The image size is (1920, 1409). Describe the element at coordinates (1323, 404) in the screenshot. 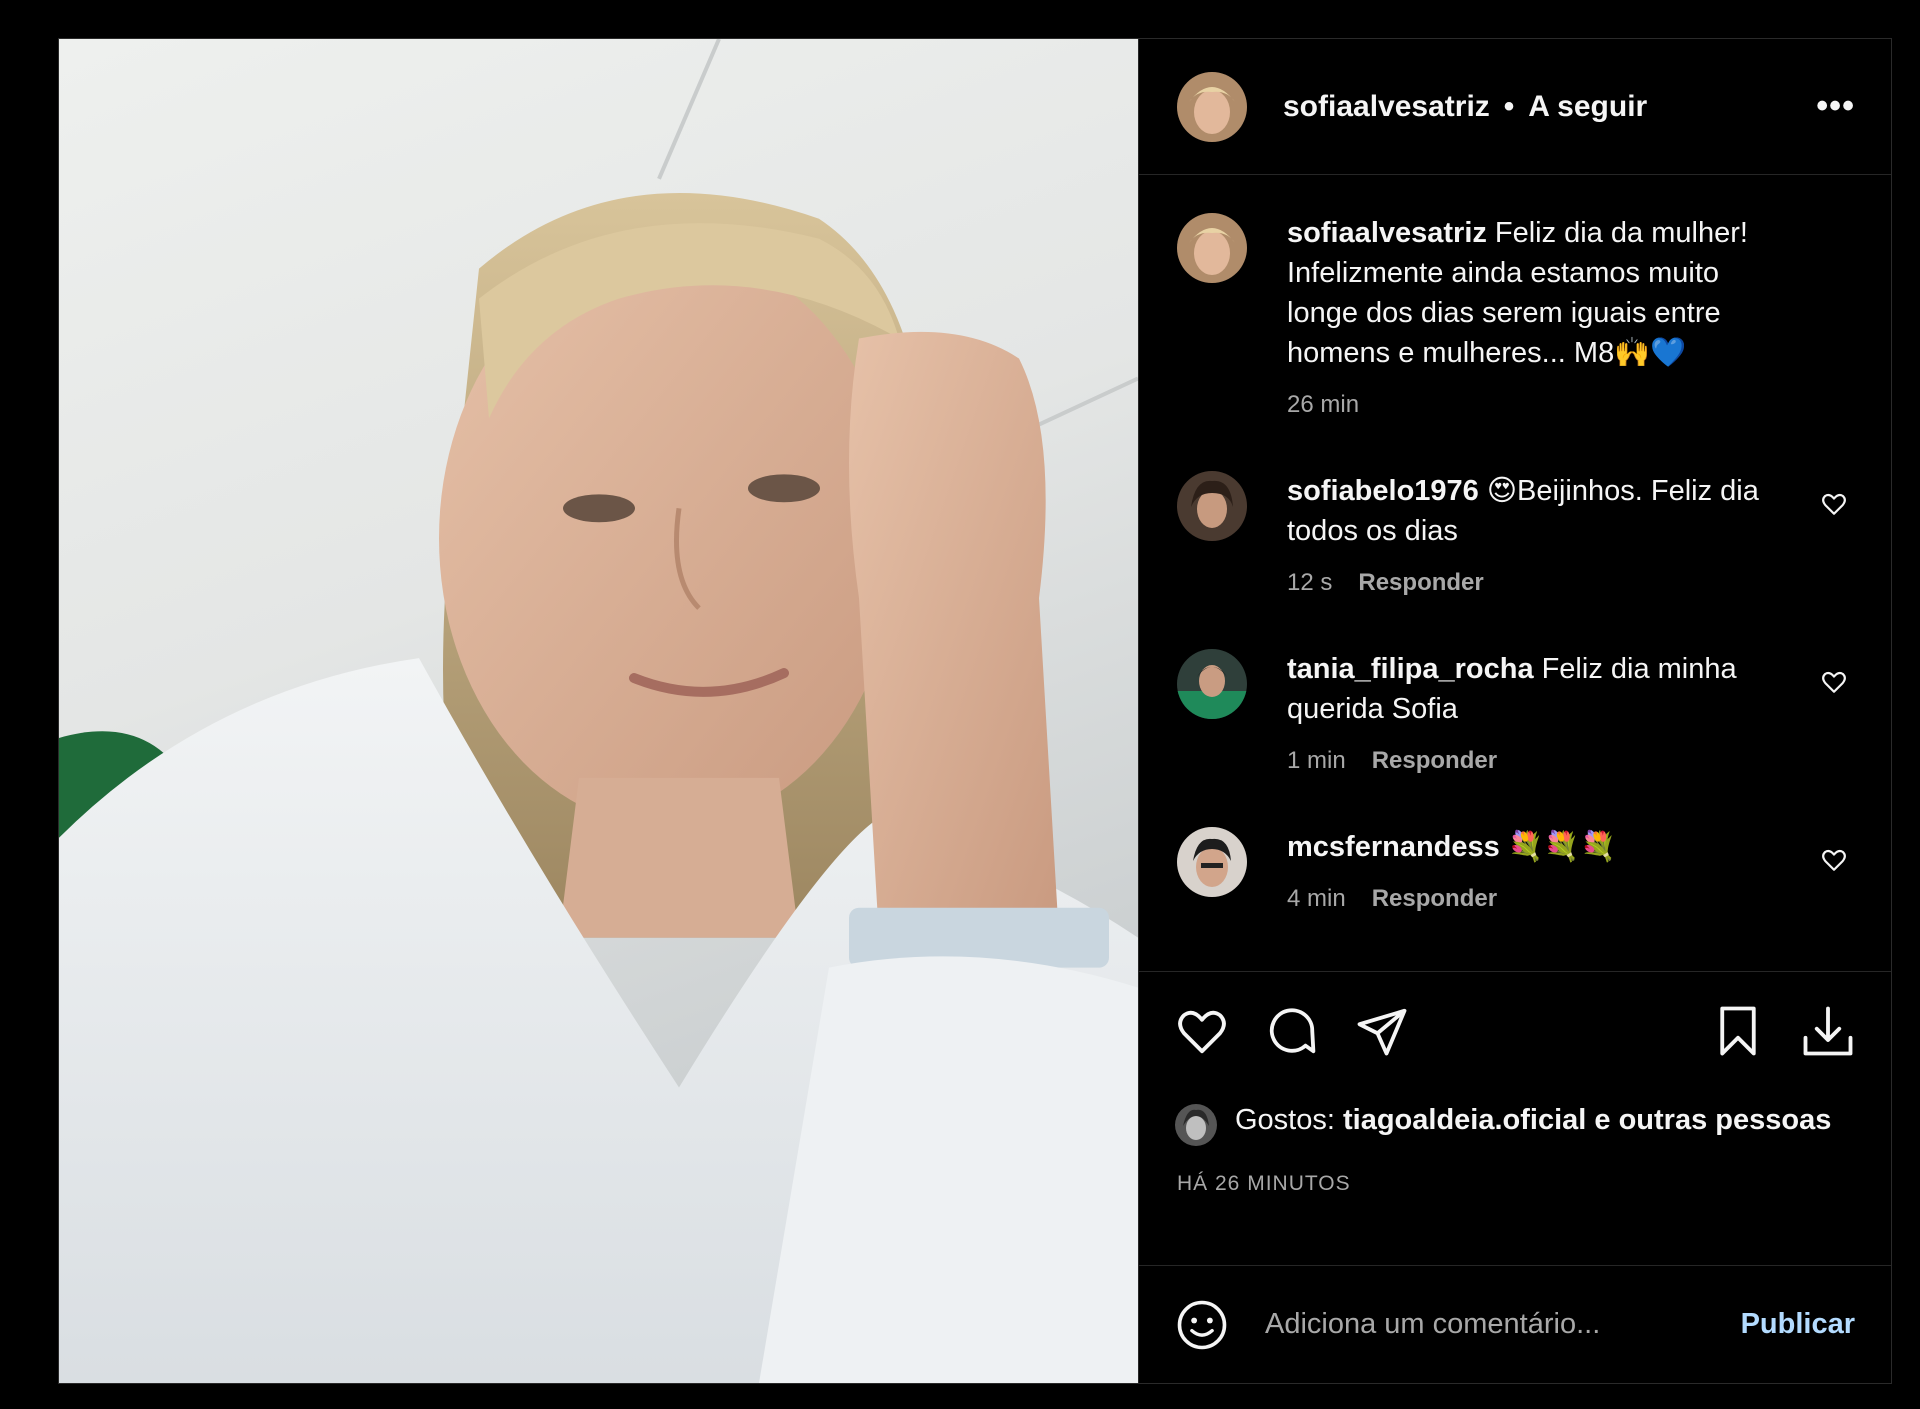

I see `caption-time: 26 min` at that location.